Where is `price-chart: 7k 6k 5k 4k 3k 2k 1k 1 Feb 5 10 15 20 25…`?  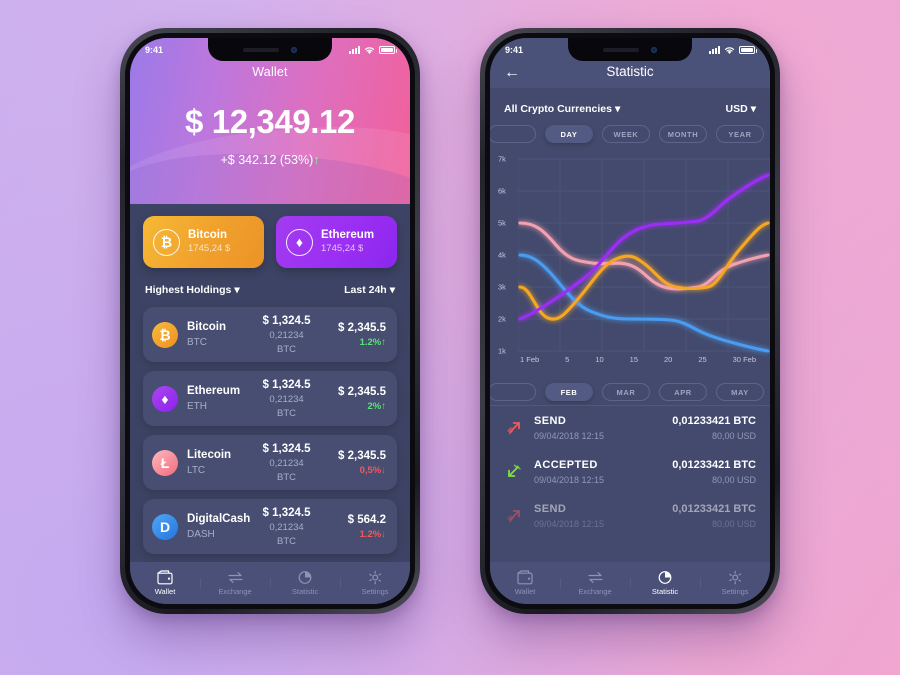
price-chart: 7k 6k 5k 4k 3k 2k 1k 1 Feb 5 10 15 20 25… is located at coordinates (632, 262).